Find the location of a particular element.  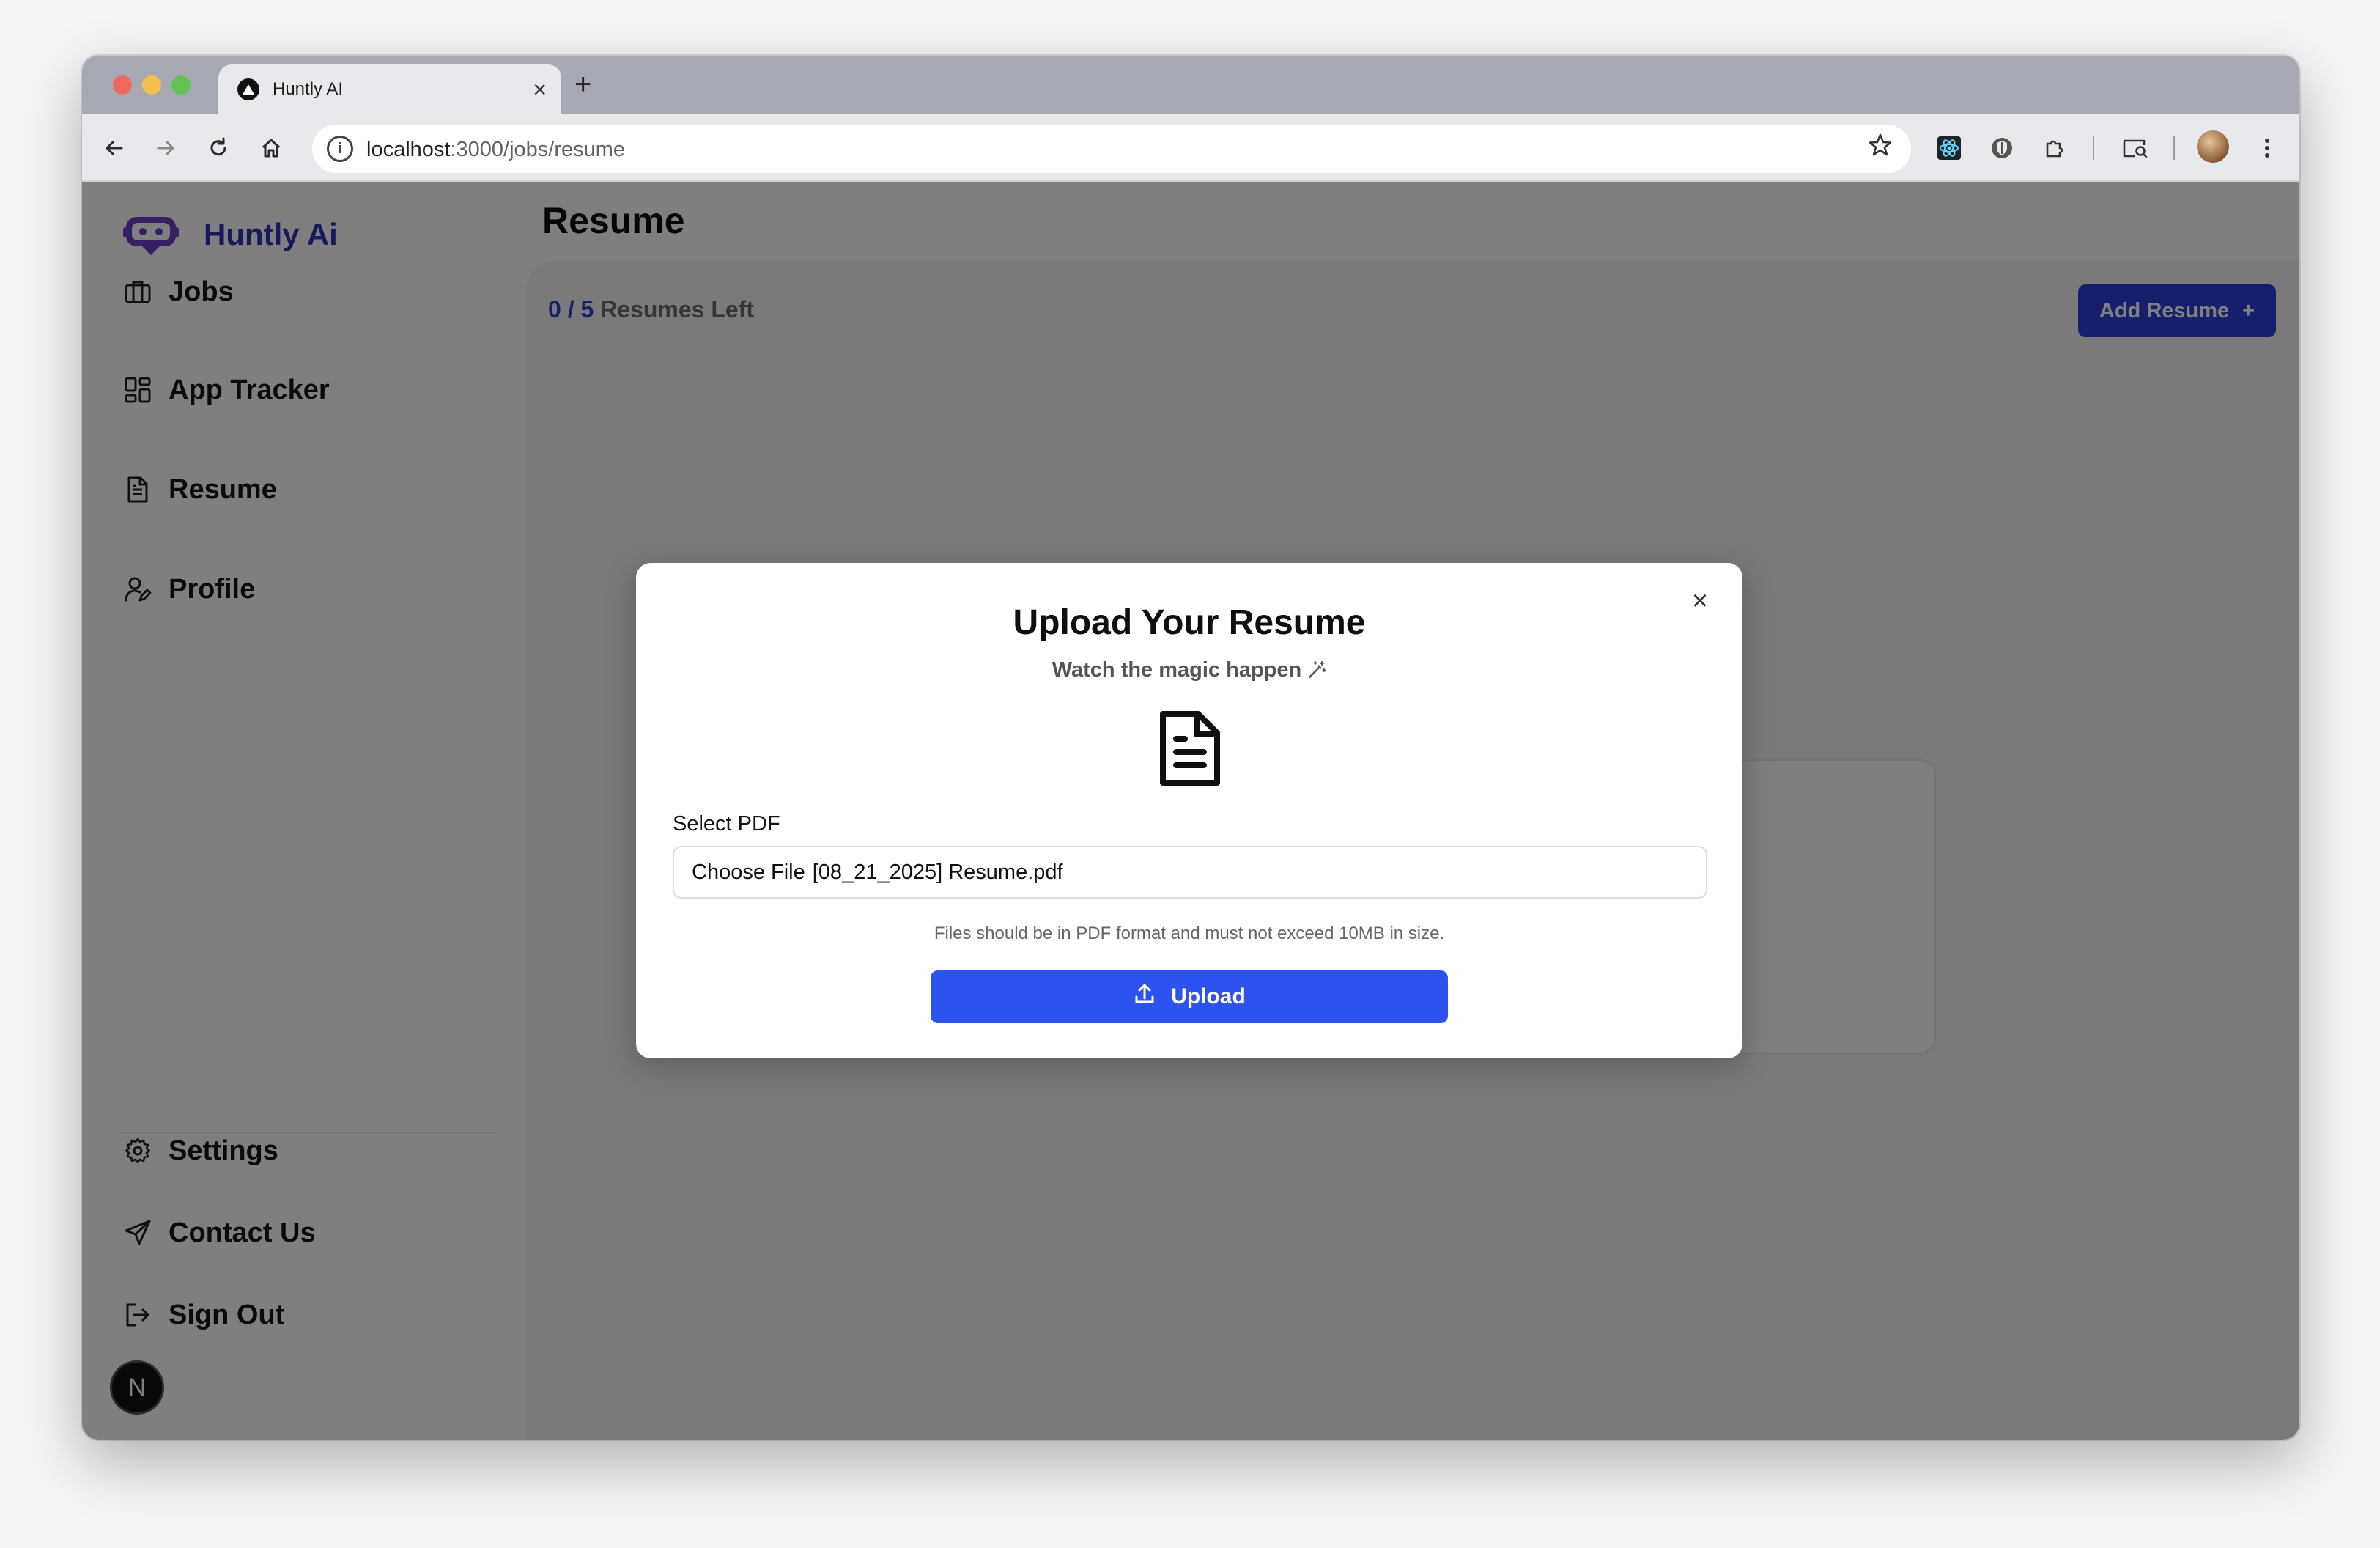

selected-file-name: [08_21_2025] Resume.pdf is located at coordinates (937, 872).